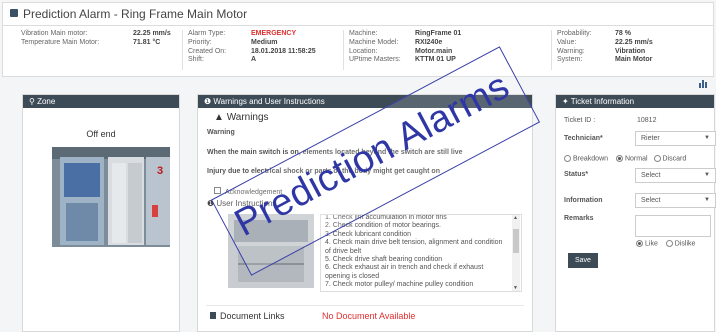 This screenshot has height=332, width=716. What do you see at coordinates (669, 243) in the screenshot?
I see `dislike-radio` at bounding box center [669, 243].